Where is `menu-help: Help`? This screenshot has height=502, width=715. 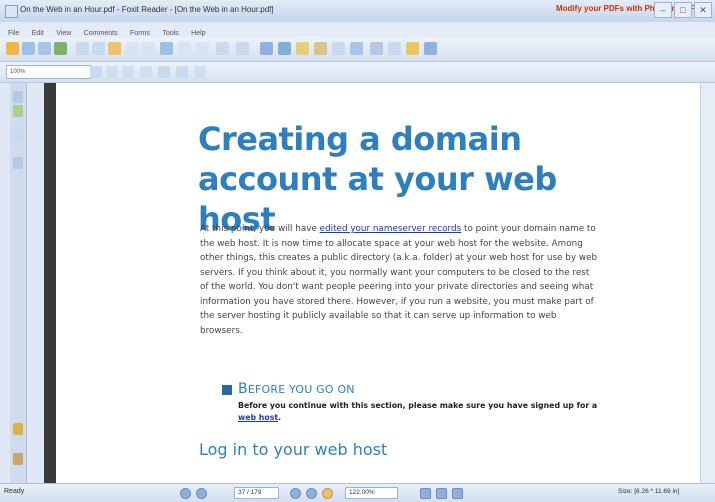 menu-help: Help is located at coordinates (198, 33).